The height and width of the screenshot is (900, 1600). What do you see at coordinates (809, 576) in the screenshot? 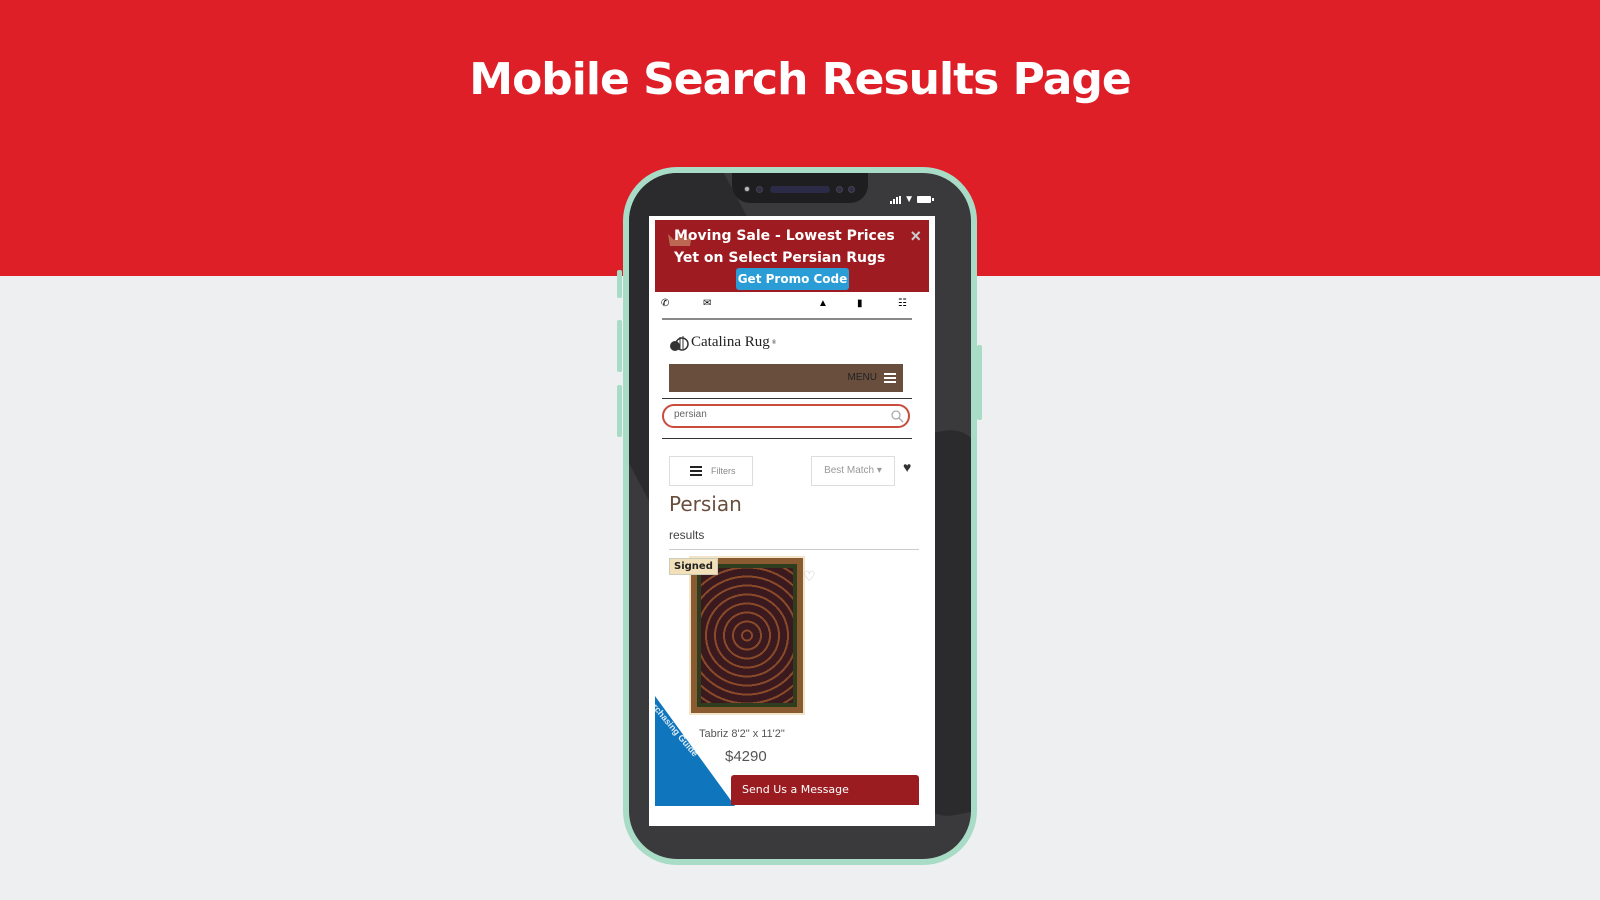
I see `wishlist-heart-icon: ♡` at bounding box center [809, 576].